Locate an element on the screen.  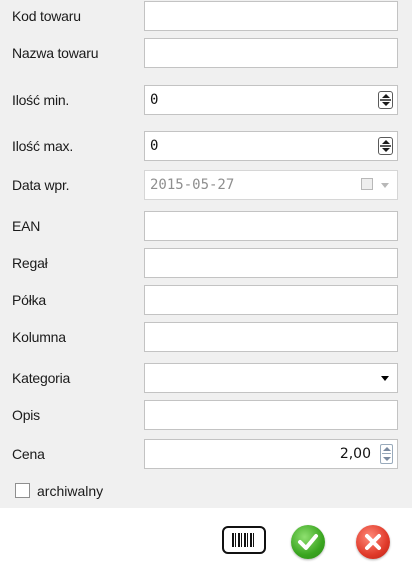
cancel-button is located at coordinates (373, 542).